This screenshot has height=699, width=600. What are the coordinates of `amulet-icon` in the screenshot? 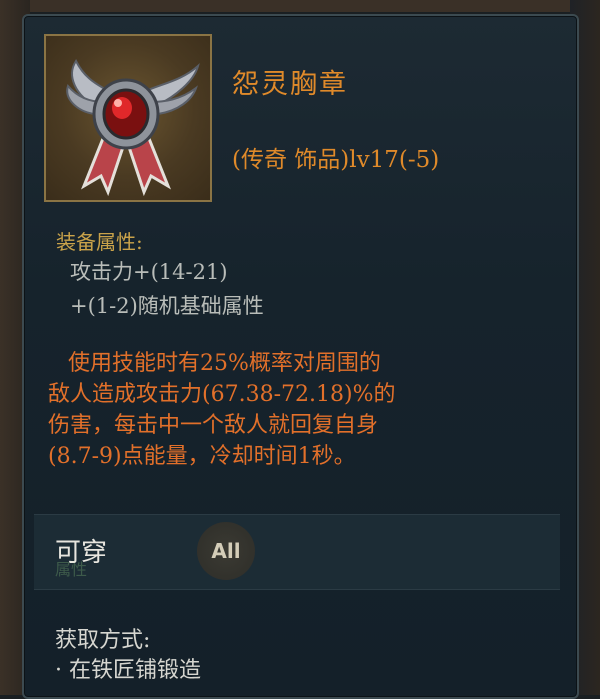 It's located at (133, 128).